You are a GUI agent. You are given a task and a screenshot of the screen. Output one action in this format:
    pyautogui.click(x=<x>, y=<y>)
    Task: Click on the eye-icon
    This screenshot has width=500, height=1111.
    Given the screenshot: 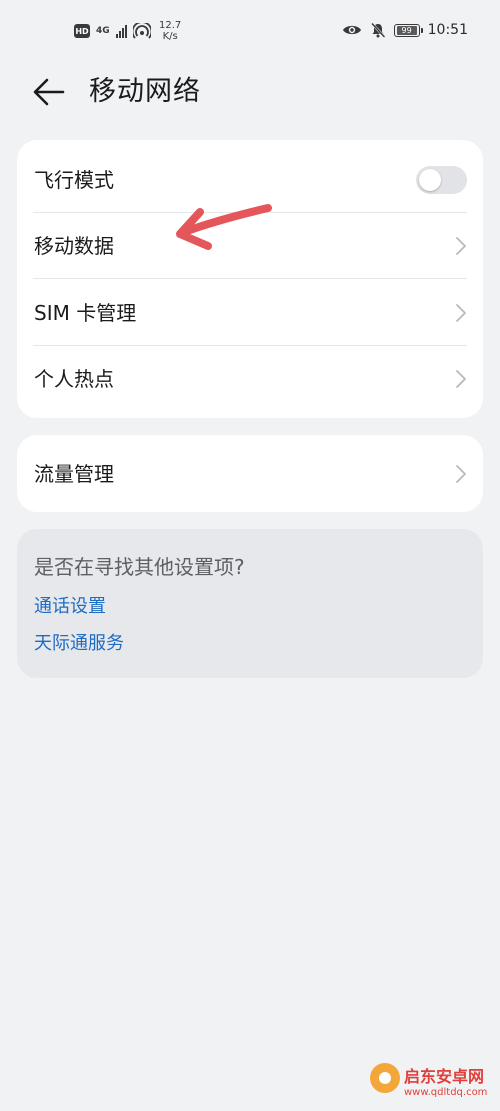 What is the action you would take?
    pyautogui.click(x=351, y=30)
    